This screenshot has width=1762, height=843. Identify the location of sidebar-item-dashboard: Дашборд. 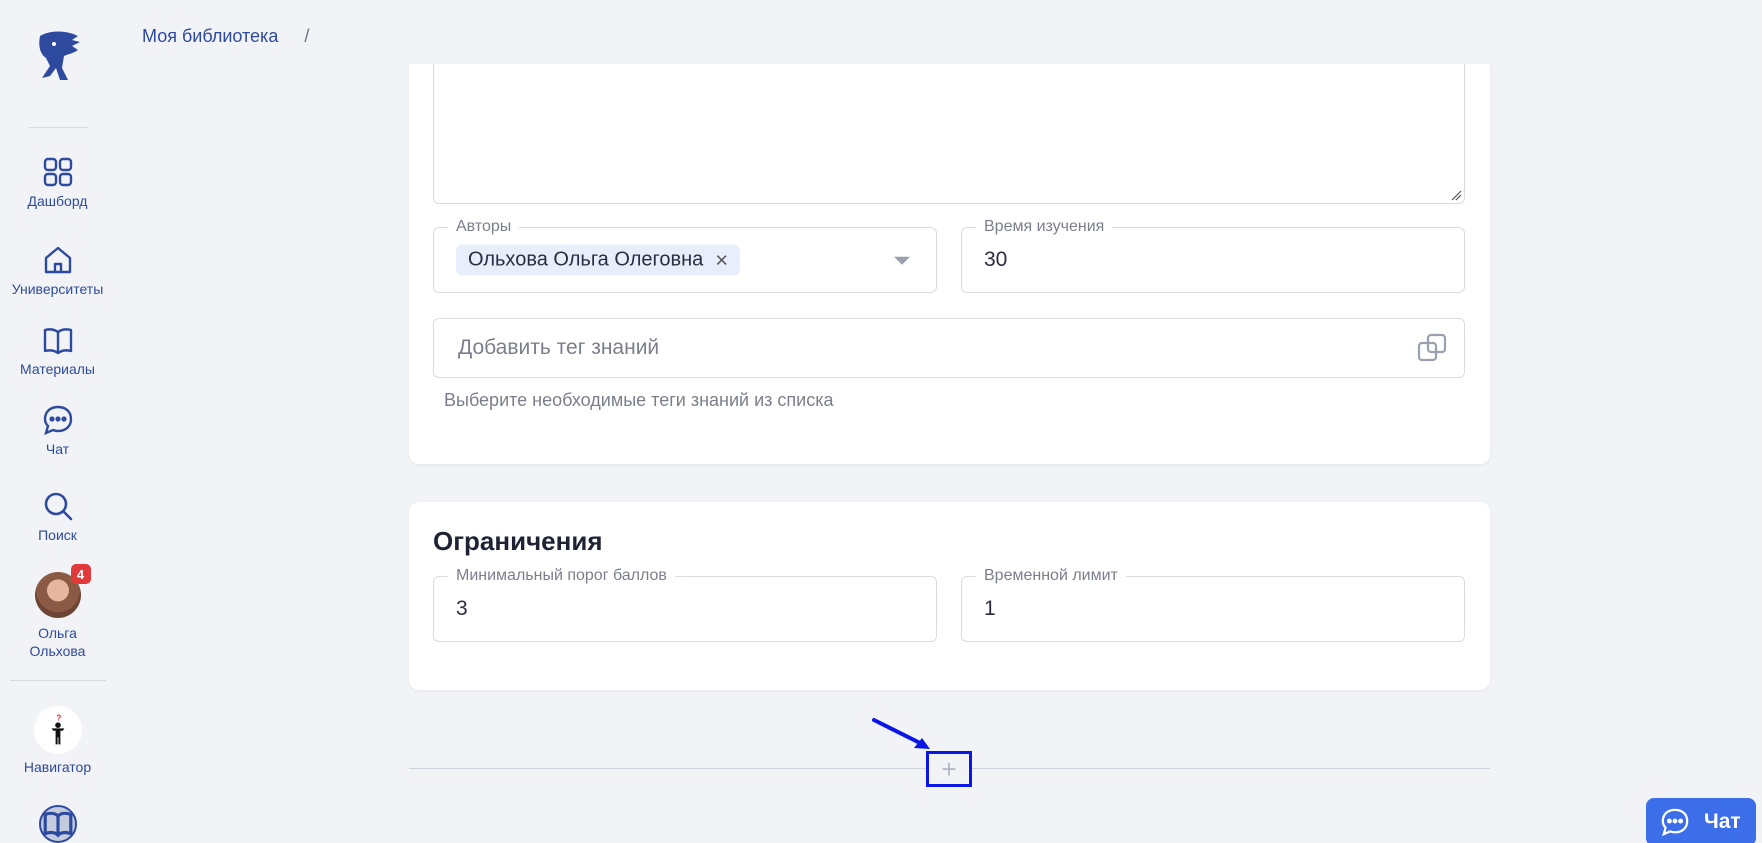
(57, 183).